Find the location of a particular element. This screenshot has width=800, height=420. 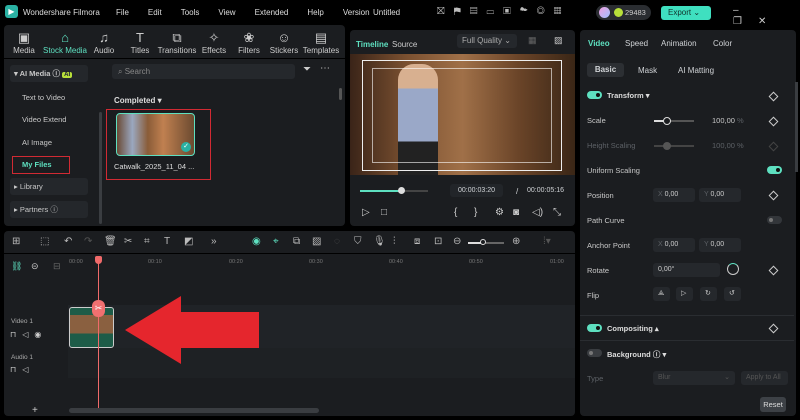

layout-menu-icon: ⊞ is located at coordinates (16, 241).